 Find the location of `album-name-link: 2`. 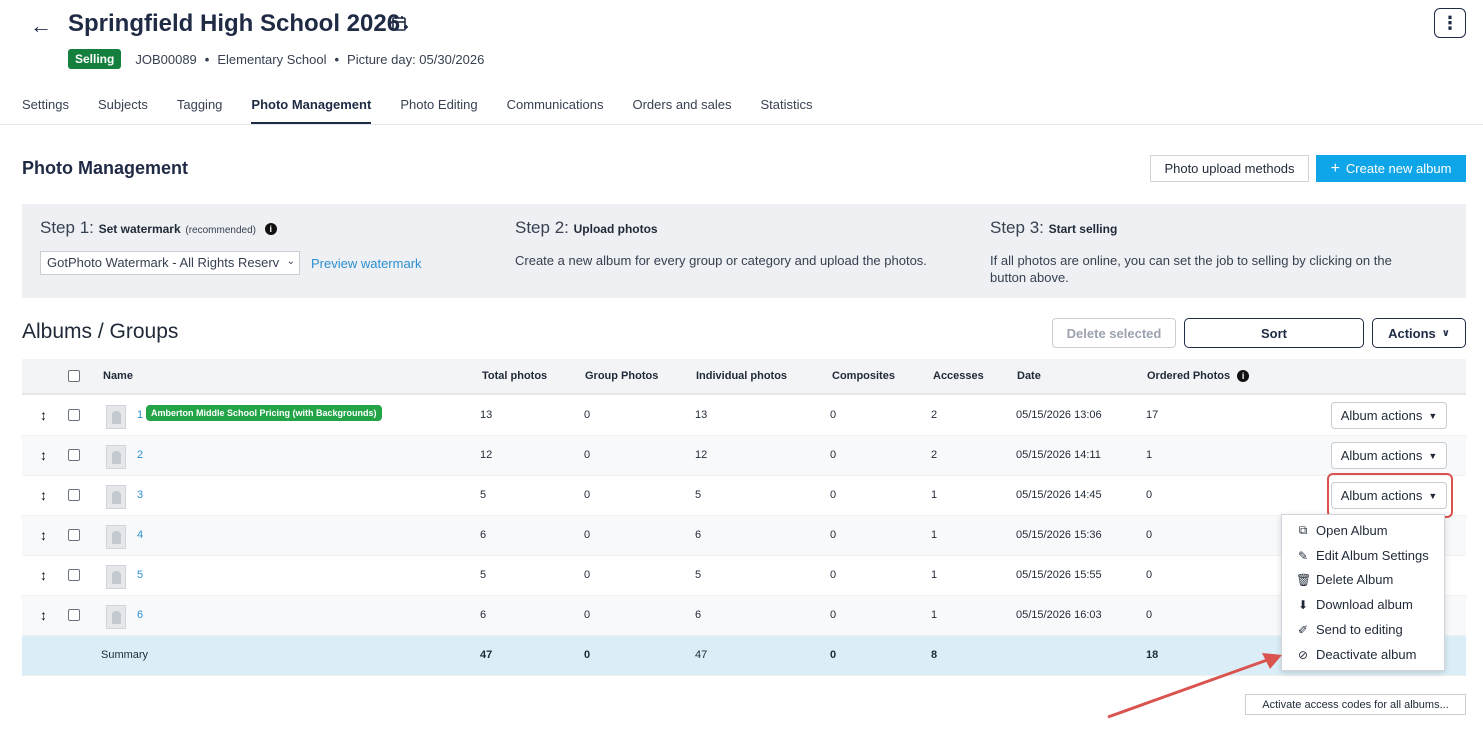

album-name-link: 2 is located at coordinates (140, 455).